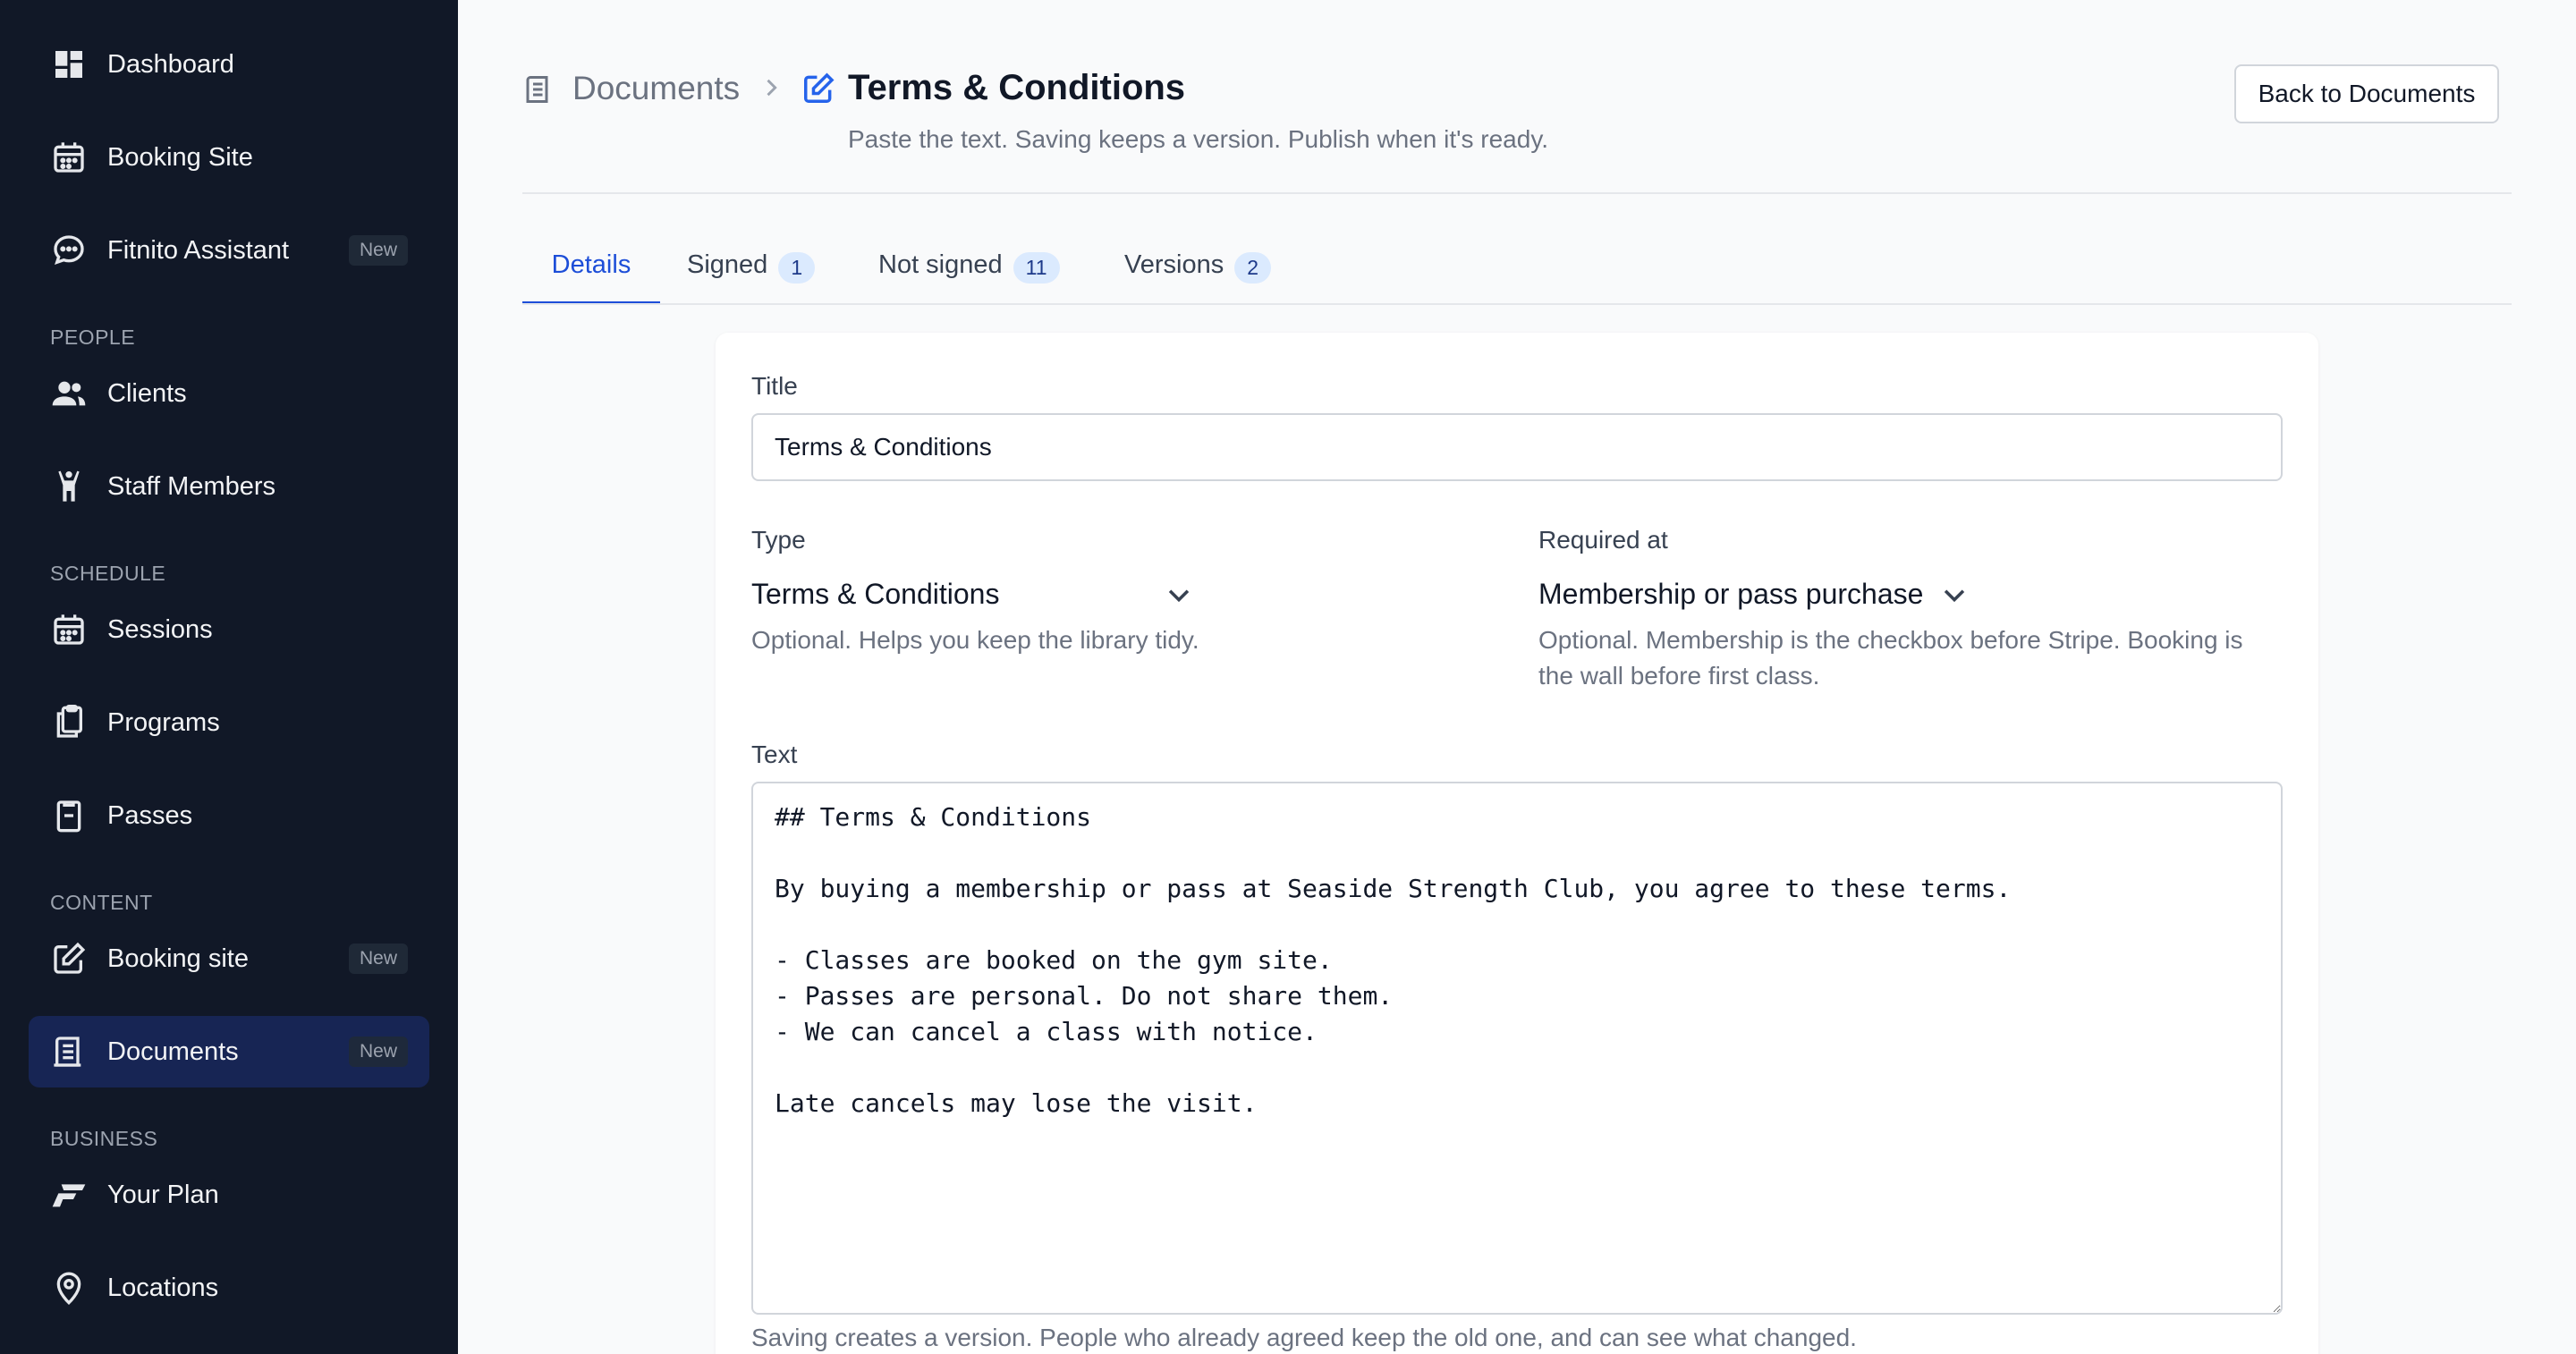 The height and width of the screenshot is (1354, 2576). I want to click on sidebar-item-label: Documents, so click(173, 1051).